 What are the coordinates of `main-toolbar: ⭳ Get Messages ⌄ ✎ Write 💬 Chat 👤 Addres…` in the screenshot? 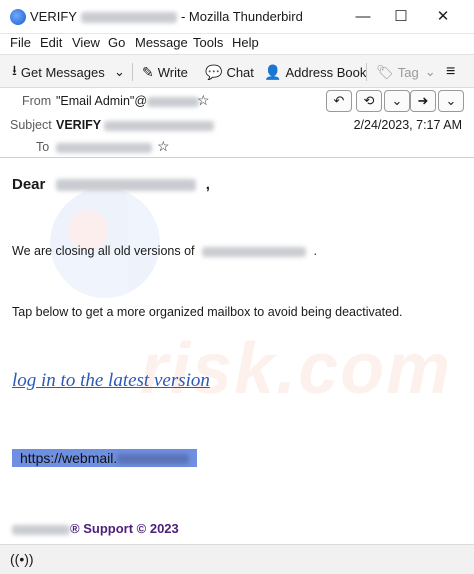 It's located at (237, 71).